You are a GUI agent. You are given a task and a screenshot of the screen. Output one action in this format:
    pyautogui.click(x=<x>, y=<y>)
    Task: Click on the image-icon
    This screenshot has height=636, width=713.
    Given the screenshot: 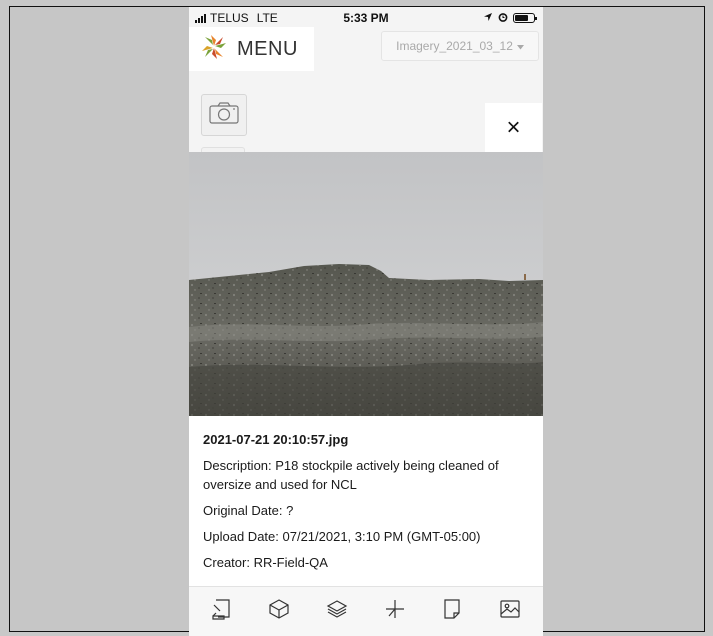 What is the action you would take?
    pyautogui.click(x=510, y=611)
    